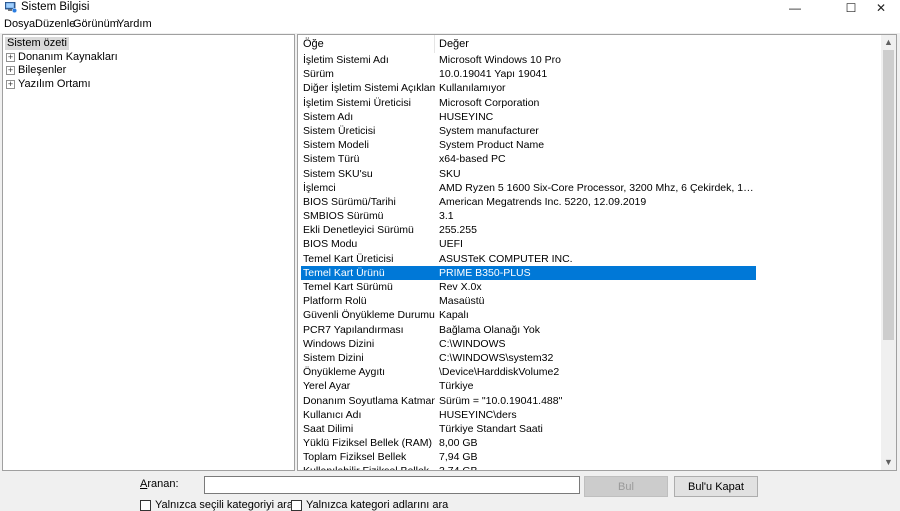 Image resolution: width=900 pixels, height=511 pixels. I want to click on row-item-cell: Sürüm, so click(318, 74).